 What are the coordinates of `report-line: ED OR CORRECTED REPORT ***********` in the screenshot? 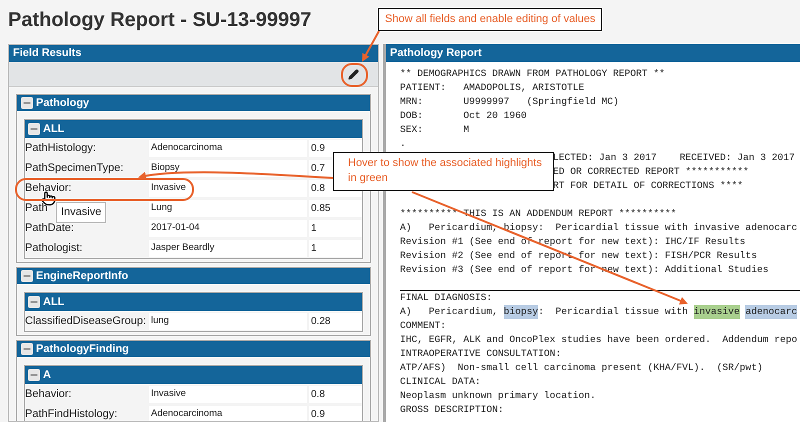 It's located at (651, 172).